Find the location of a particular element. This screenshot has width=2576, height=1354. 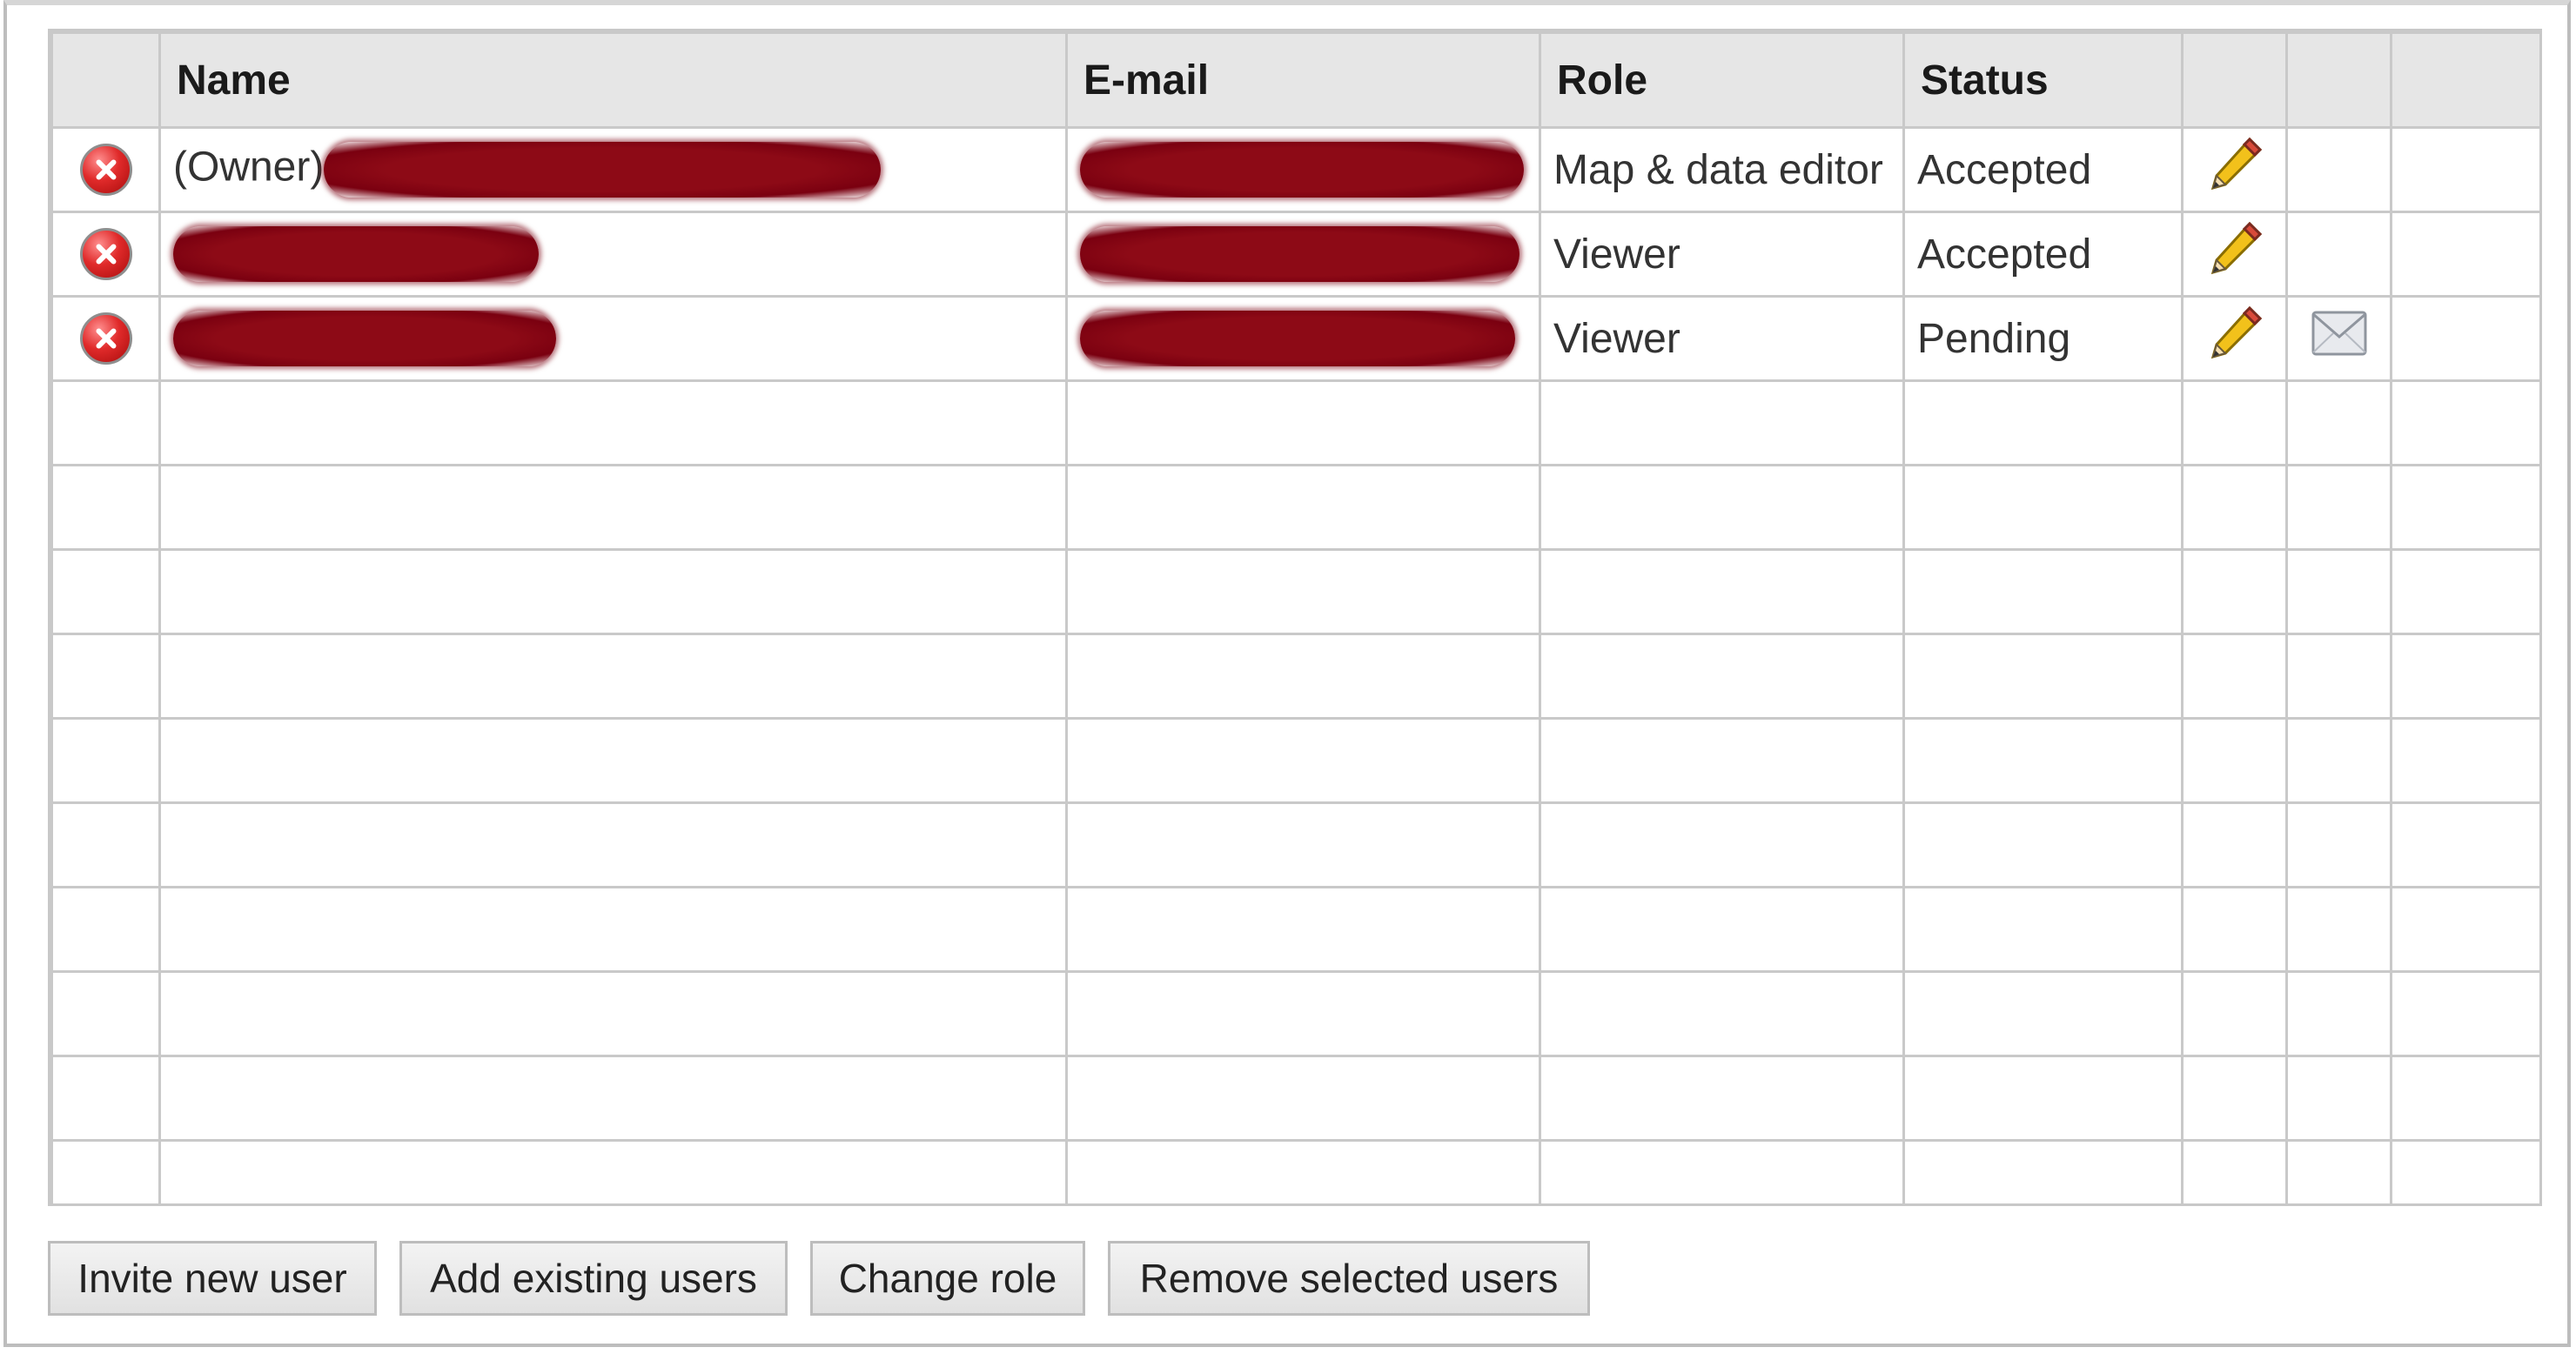

table-row: Viewer Pending is located at coordinates (1294, 338).